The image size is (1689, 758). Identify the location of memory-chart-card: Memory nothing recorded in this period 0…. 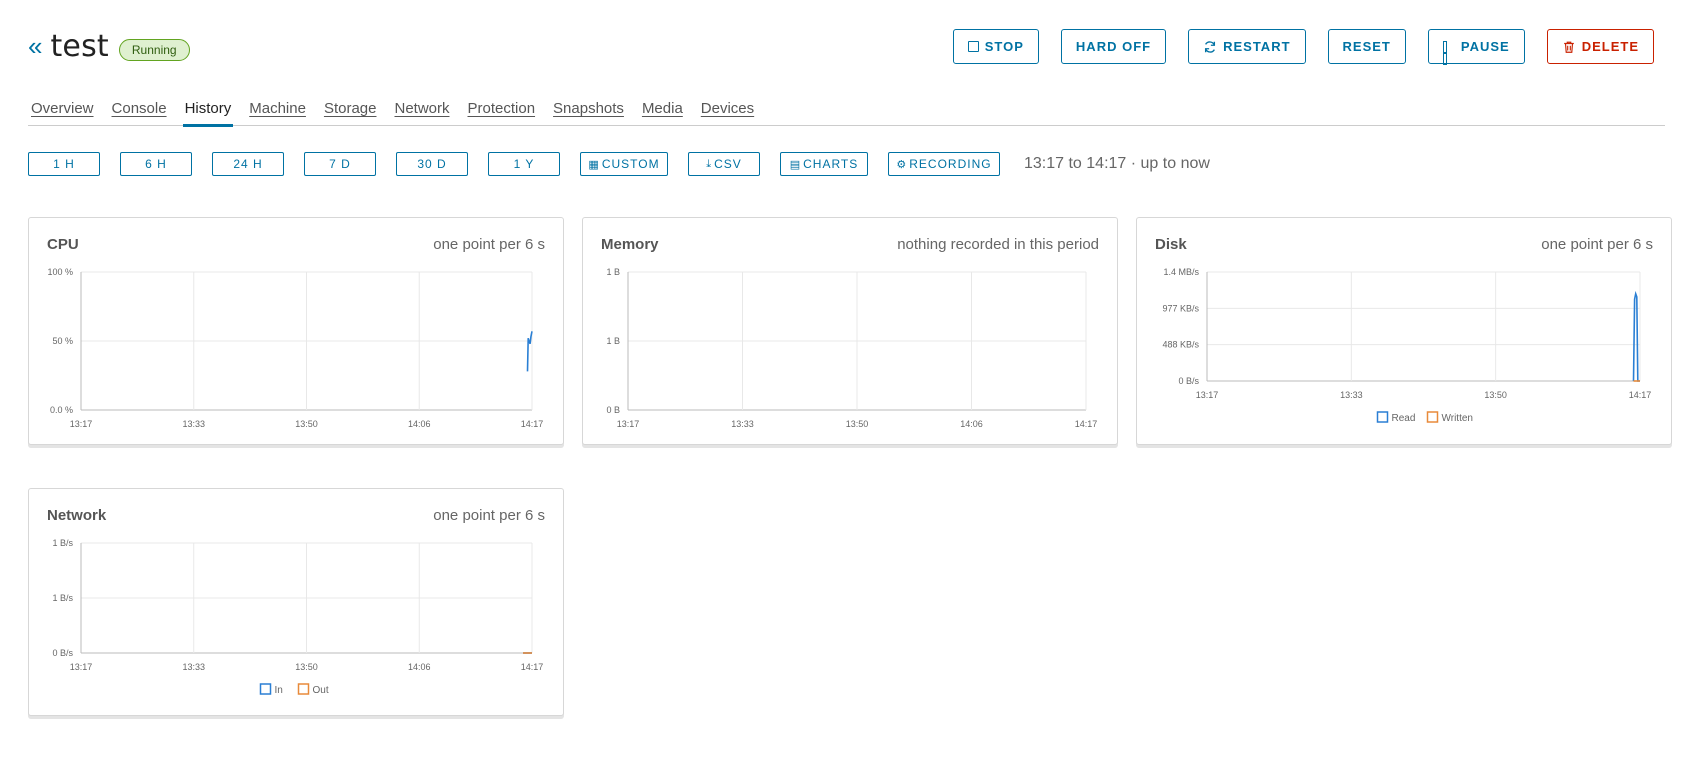
(850, 331).